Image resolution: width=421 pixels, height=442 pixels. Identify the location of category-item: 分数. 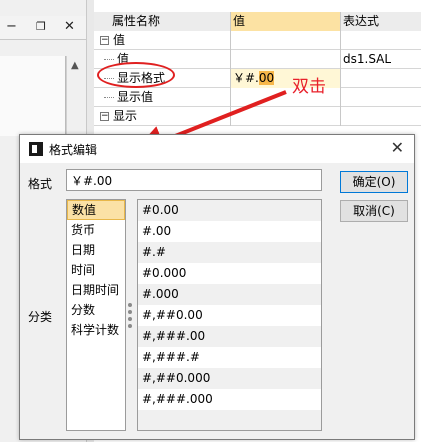
(96, 310).